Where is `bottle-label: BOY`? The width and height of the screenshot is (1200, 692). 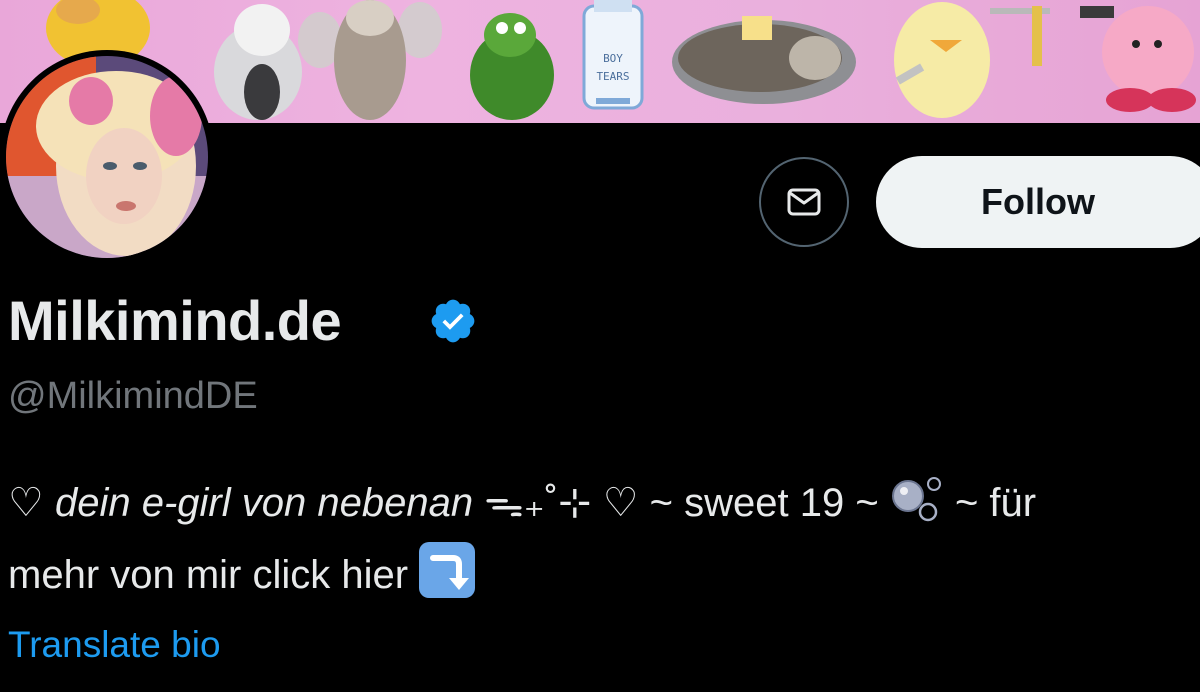 bottle-label: BOY is located at coordinates (613, 58).